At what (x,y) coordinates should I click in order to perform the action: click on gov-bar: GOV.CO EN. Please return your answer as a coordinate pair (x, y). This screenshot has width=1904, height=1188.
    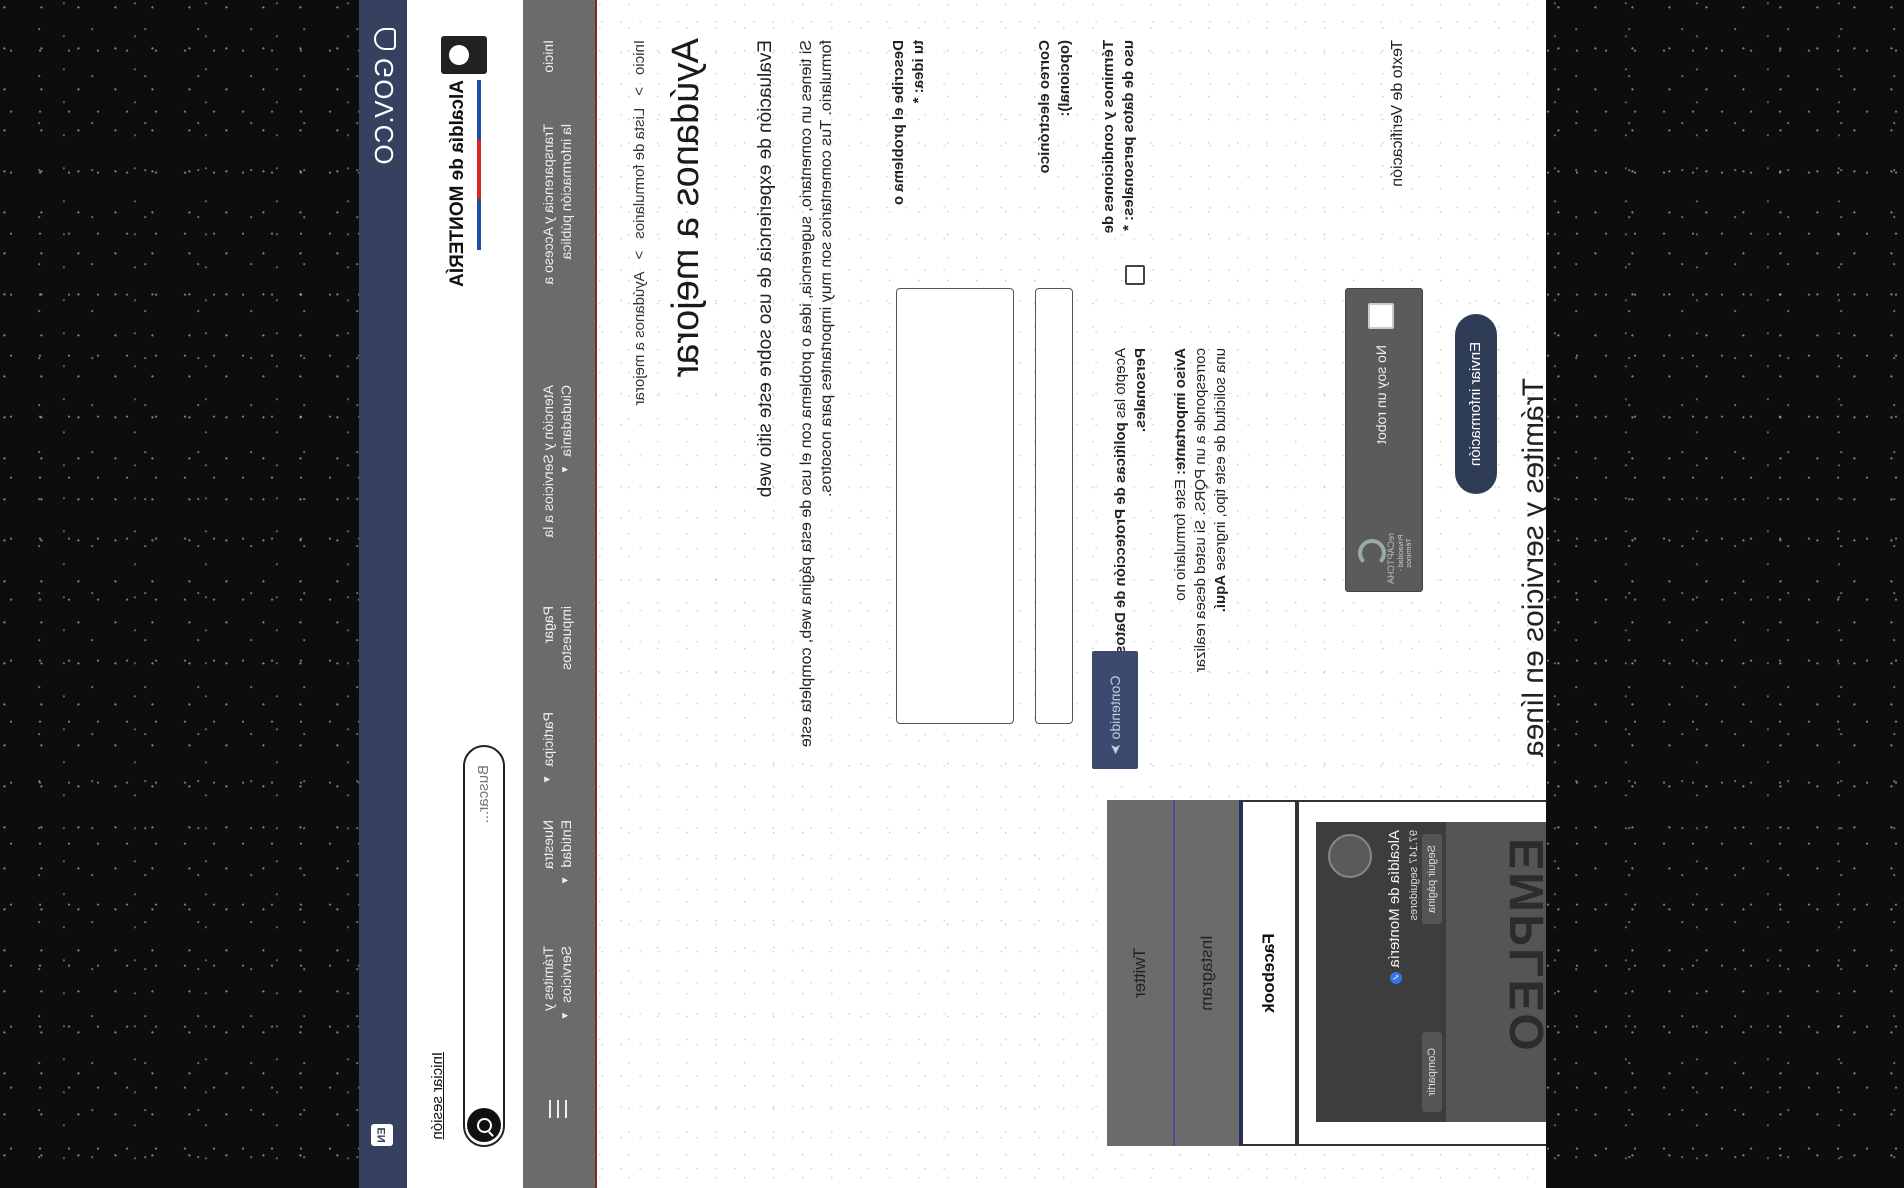
    Looking at the image, I should click on (383, 594).